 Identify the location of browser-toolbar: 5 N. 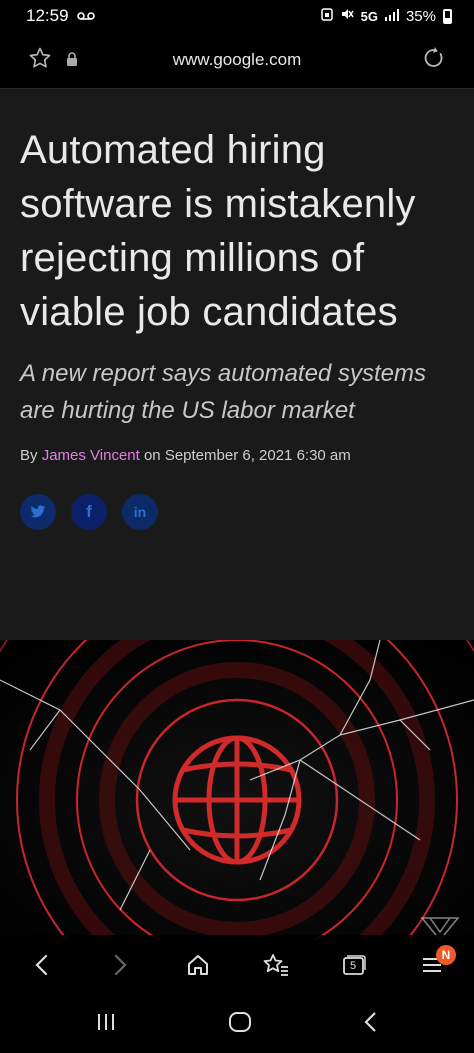
(237, 965).